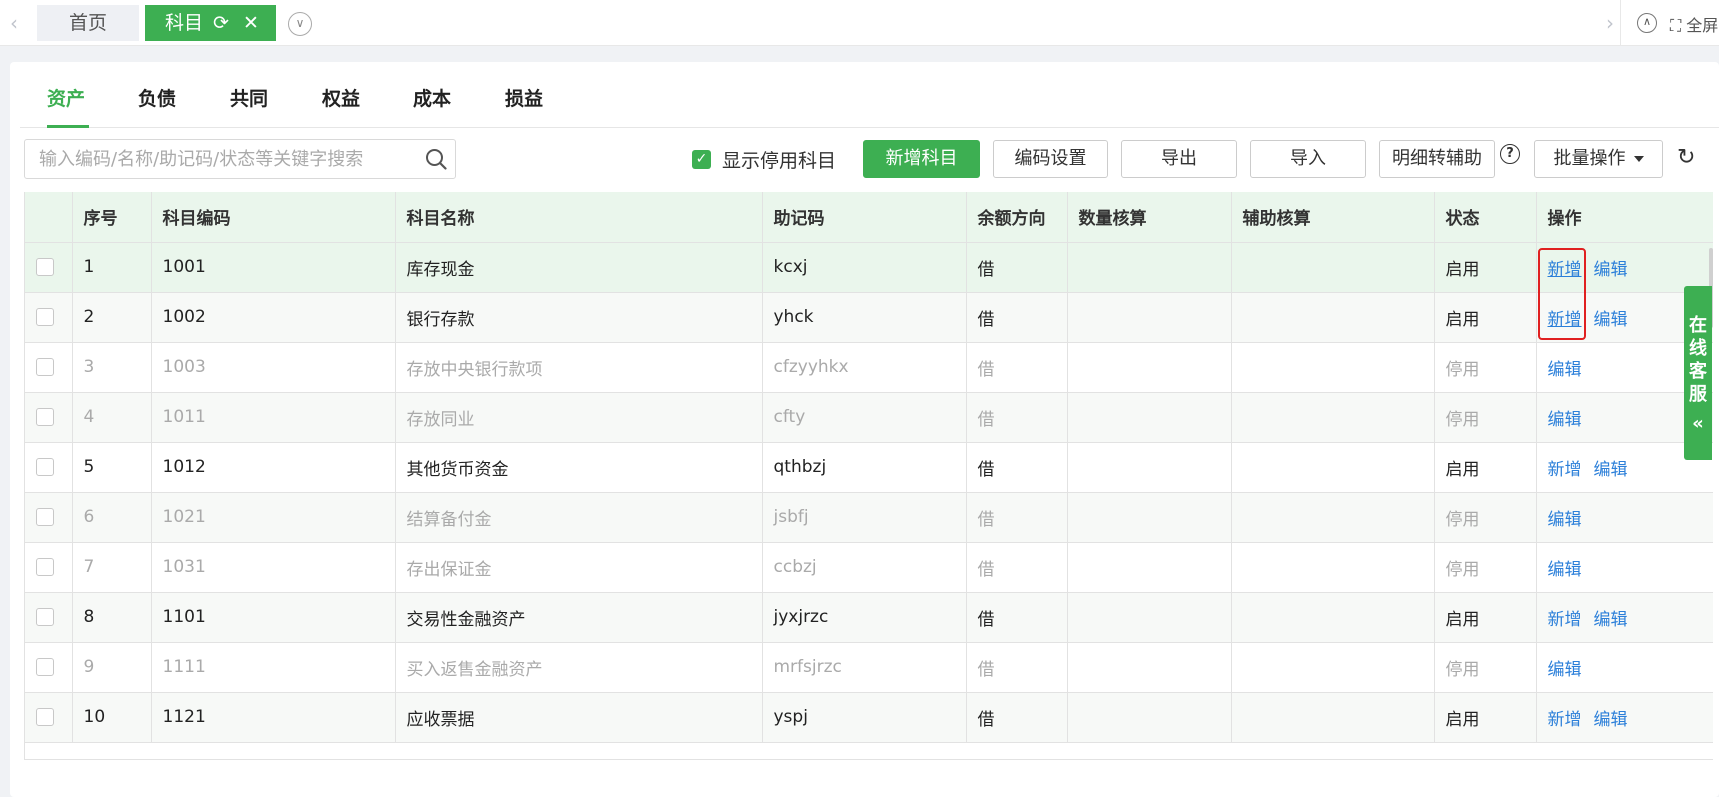 This screenshot has height=797, width=1719. What do you see at coordinates (1179, 159) in the screenshot?
I see `export-button: 导出` at bounding box center [1179, 159].